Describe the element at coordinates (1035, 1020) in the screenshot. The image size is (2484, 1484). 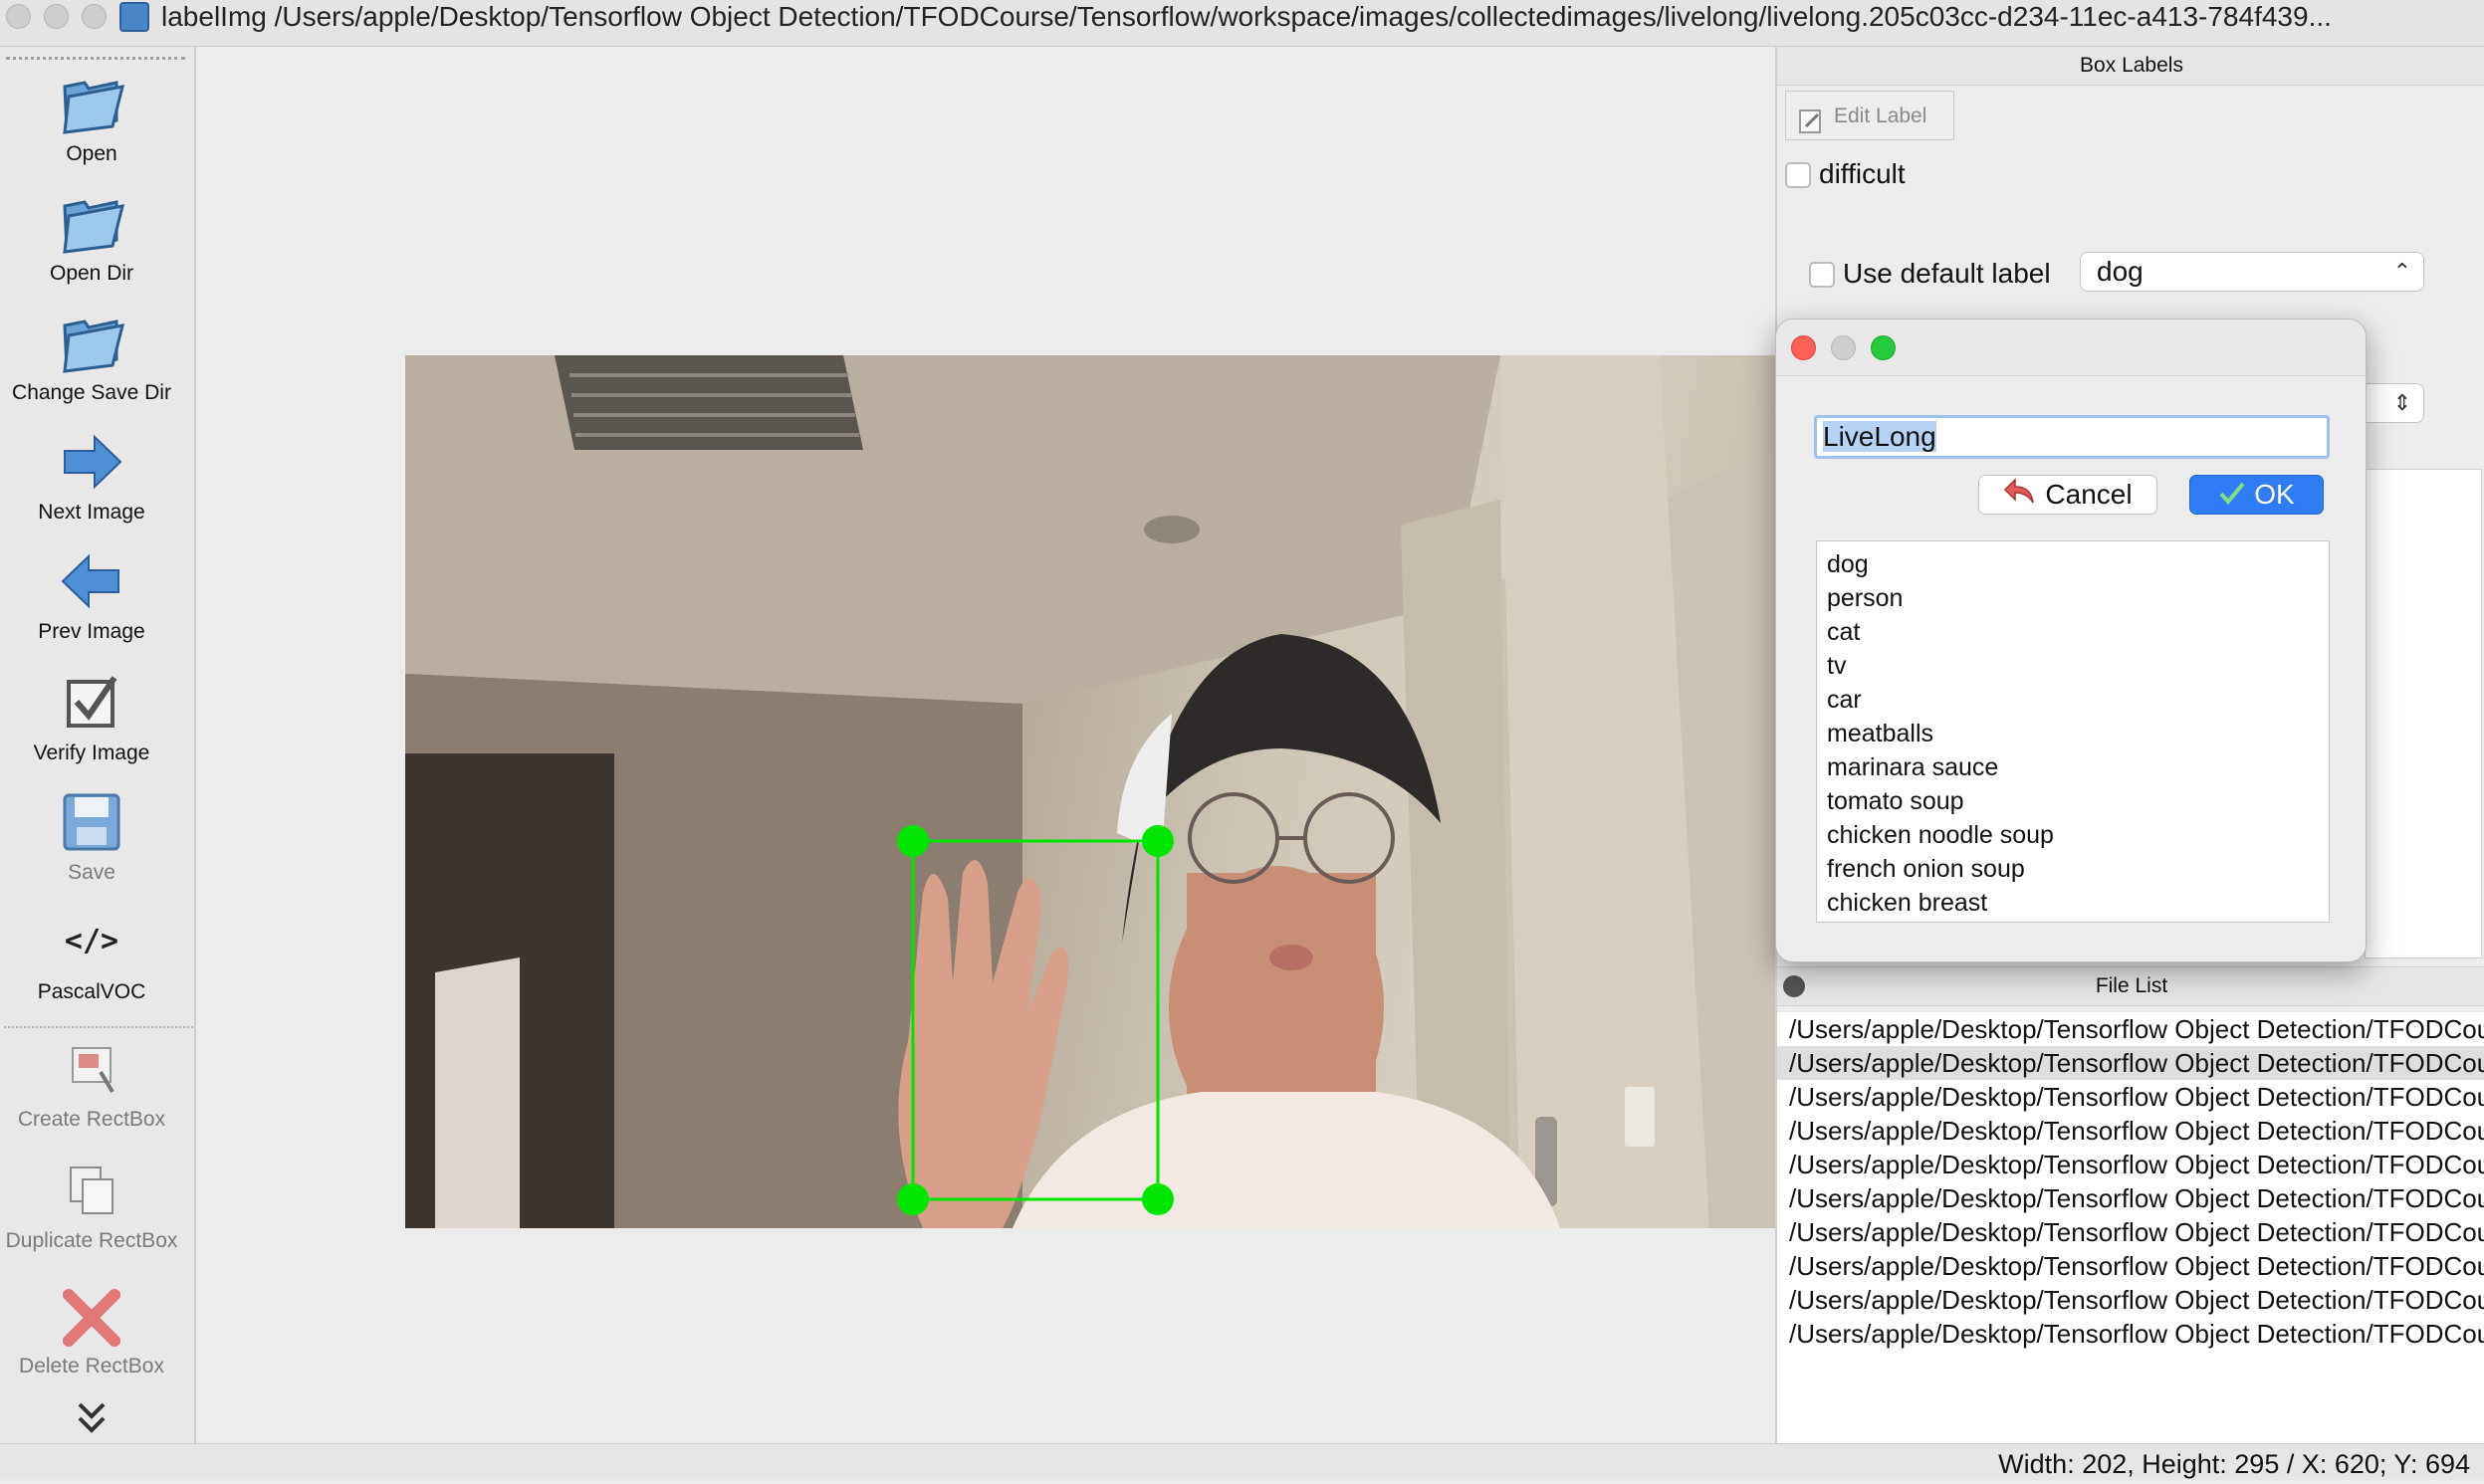
I see `bounding-box` at that location.